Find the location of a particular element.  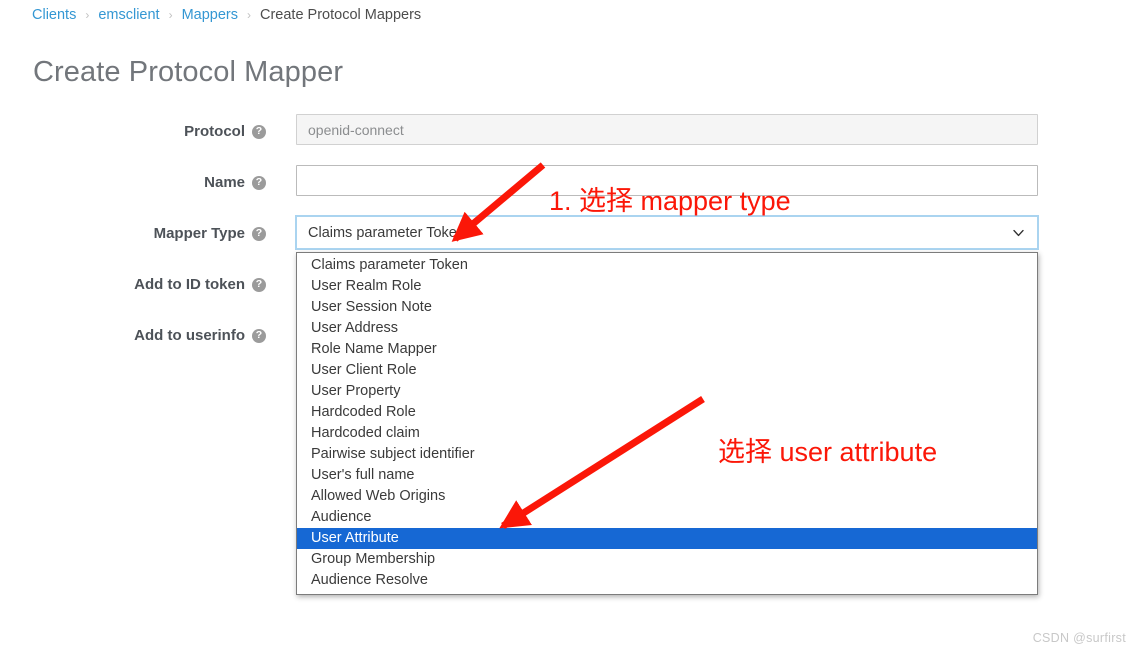

label-name-text: Name is located at coordinates (224, 182).